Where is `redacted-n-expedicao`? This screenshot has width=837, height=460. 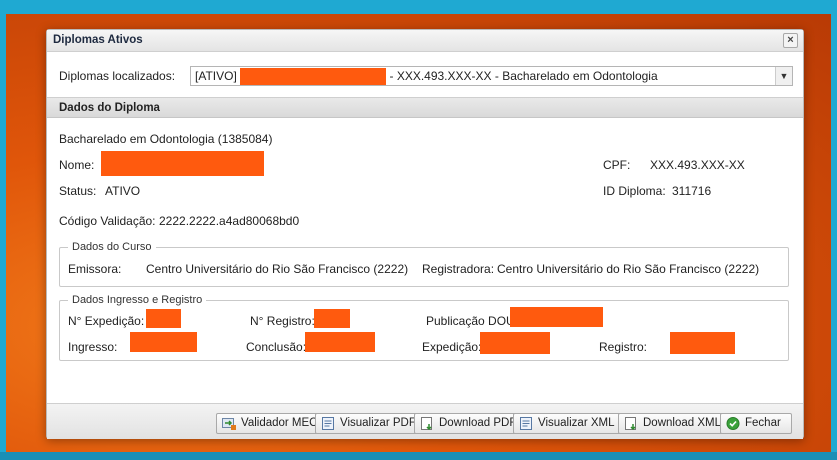 redacted-n-expedicao is located at coordinates (163, 318).